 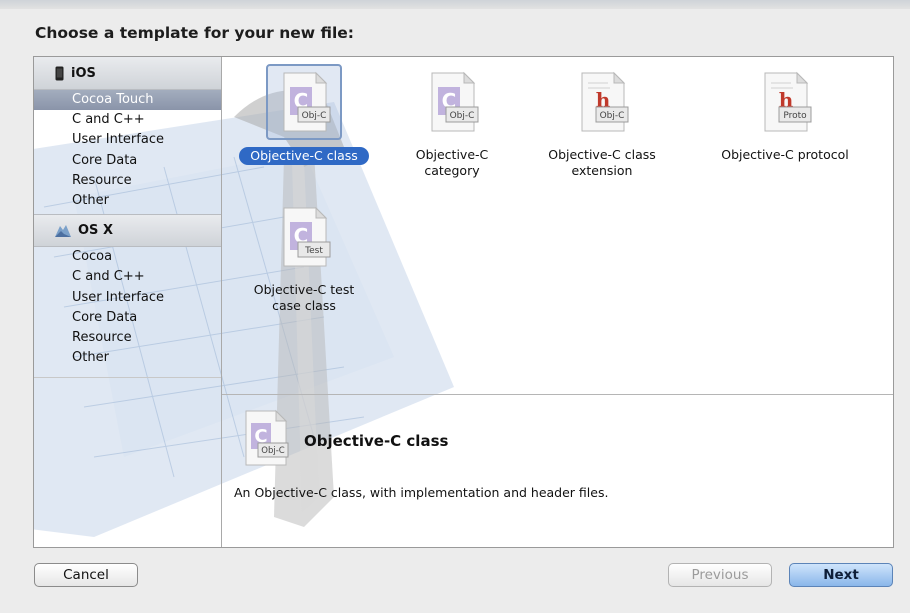 What do you see at coordinates (795, 116) in the screenshot?
I see `svg-text: Proto` at bounding box center [795, 116].